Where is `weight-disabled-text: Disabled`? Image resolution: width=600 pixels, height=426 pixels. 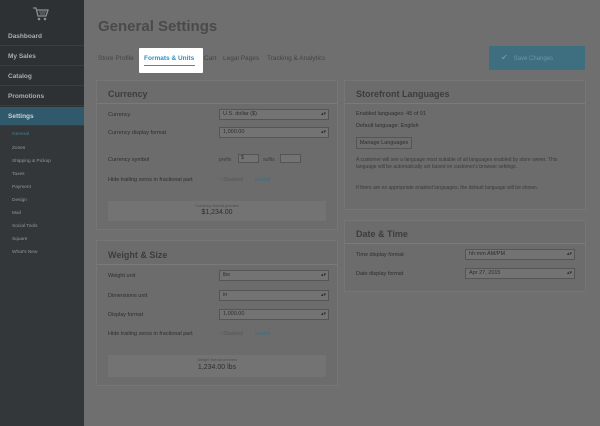
weight-disabled-text: Disabled is located at coordinates (233, 334).